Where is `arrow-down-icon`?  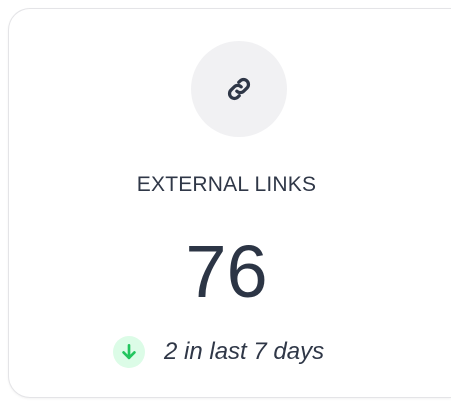 arrow-down-icon is located at coordinates (129, 352).